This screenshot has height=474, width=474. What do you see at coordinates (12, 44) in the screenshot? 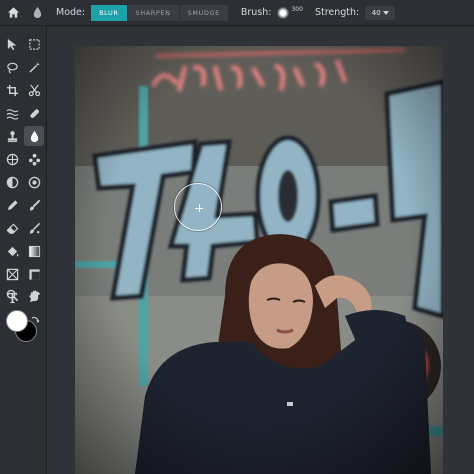
I see `move-icon` at bounding box center [12, 44].